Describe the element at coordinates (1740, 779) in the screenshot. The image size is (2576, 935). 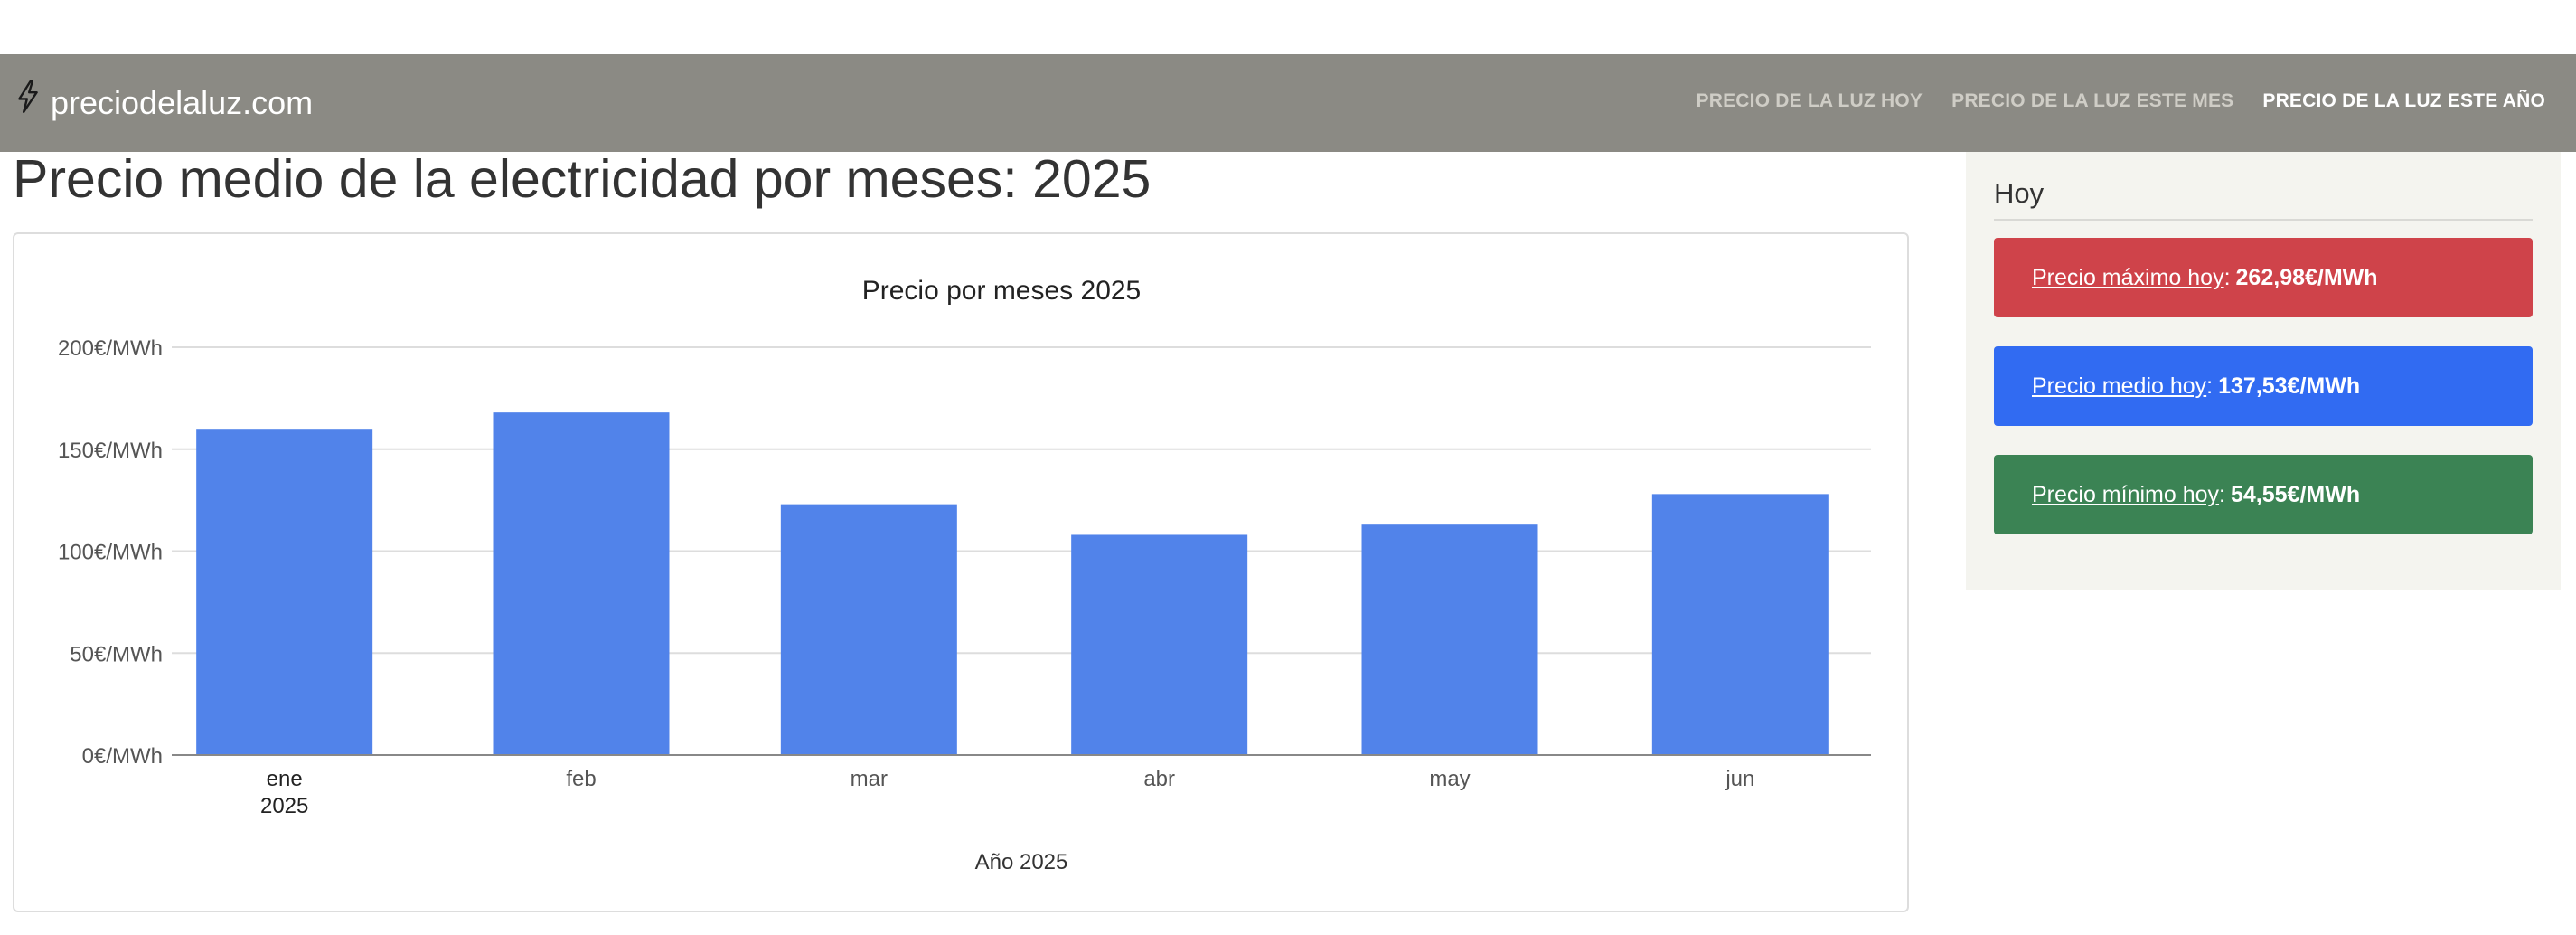
I see `x-tick-label: jun` at that location.